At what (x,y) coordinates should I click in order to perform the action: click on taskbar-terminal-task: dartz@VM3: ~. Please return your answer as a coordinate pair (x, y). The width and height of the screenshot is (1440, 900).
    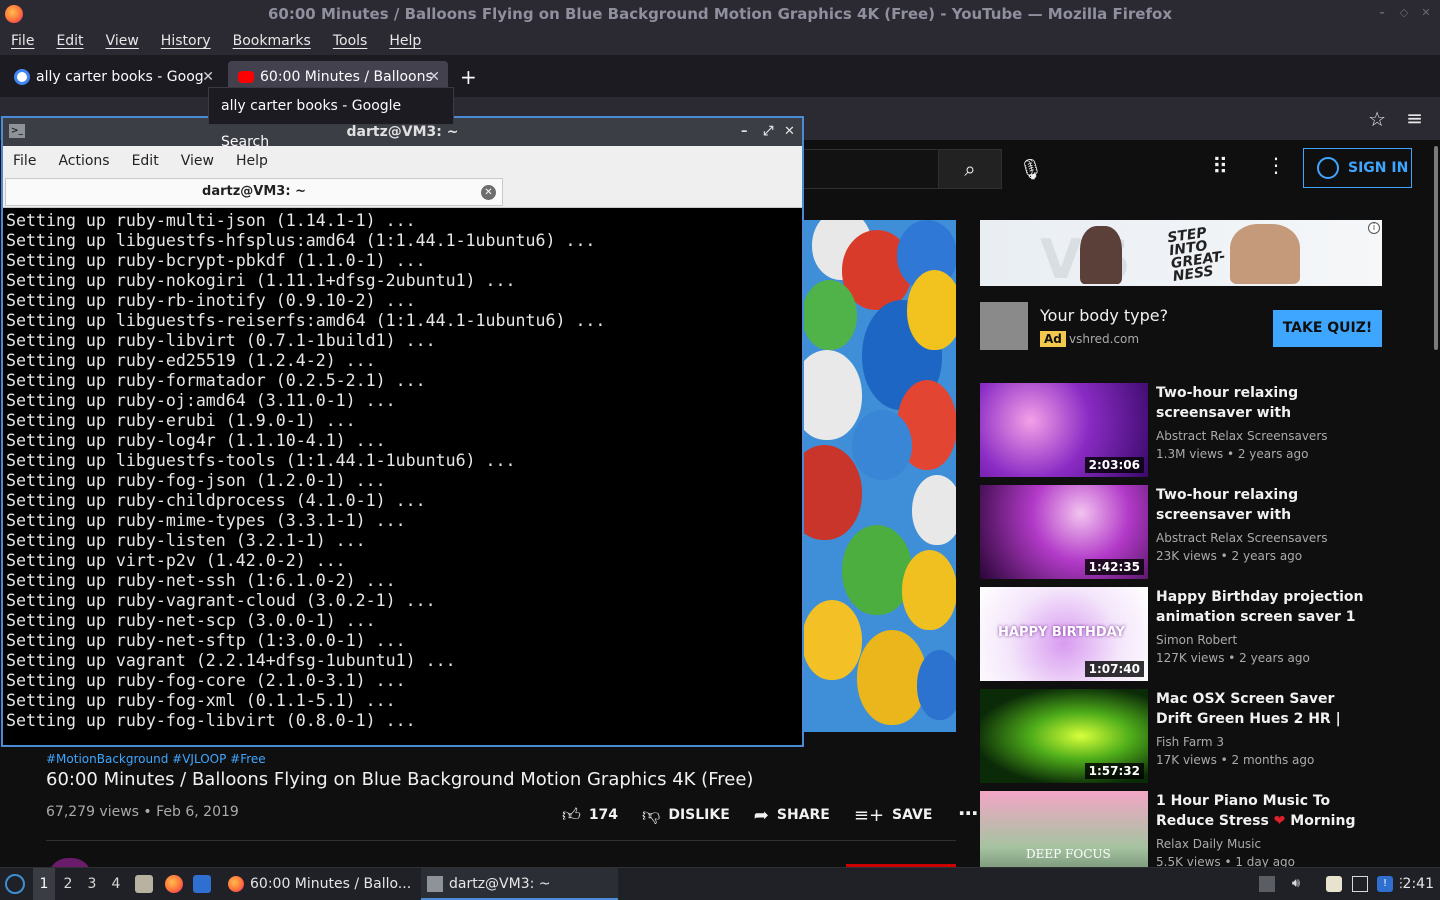
    Looking at the image, I should click on (519, 884).